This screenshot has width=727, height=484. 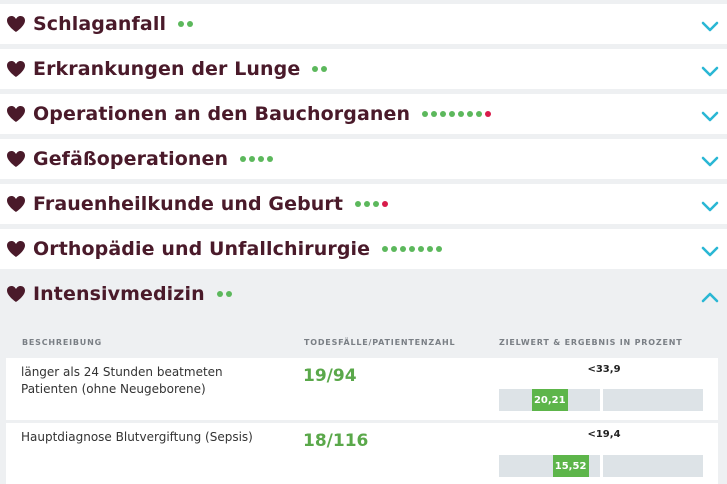 What do you see at coordinates (363, 24) in the screenshot?
I see `section-schlaganfall: Schlaganfall` at bounding box center [363, 24].